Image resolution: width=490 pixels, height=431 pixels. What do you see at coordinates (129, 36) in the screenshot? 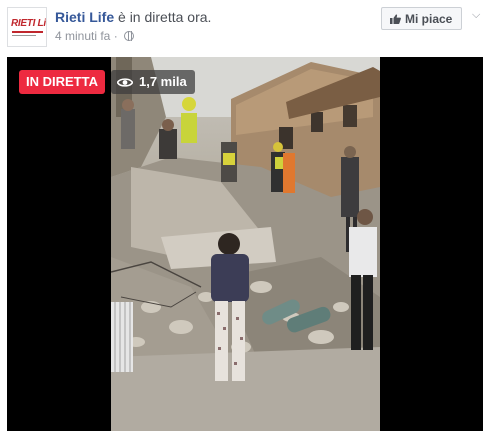
I see `globe-icon` at bounding box center [129, 36].